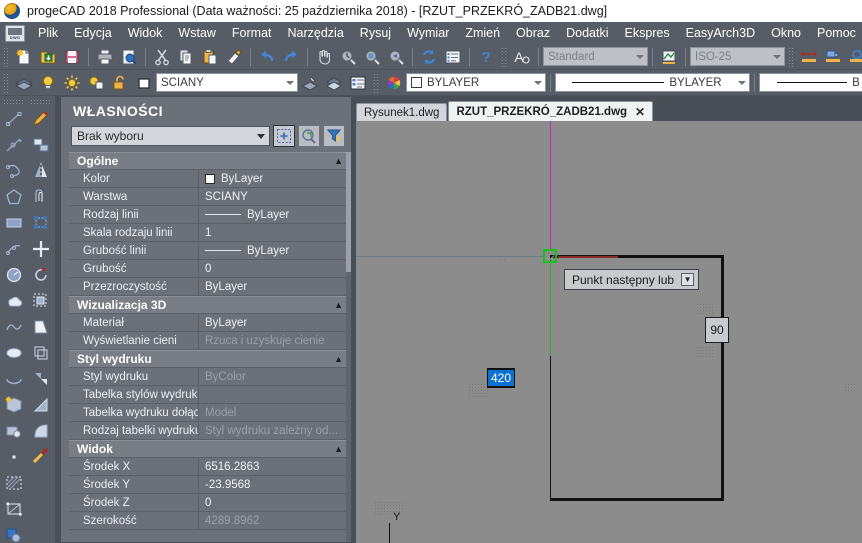  What do you see at coordinates (40, 379) in the screenshot?
I see `extend-icon` at bounding box center [40, 379].